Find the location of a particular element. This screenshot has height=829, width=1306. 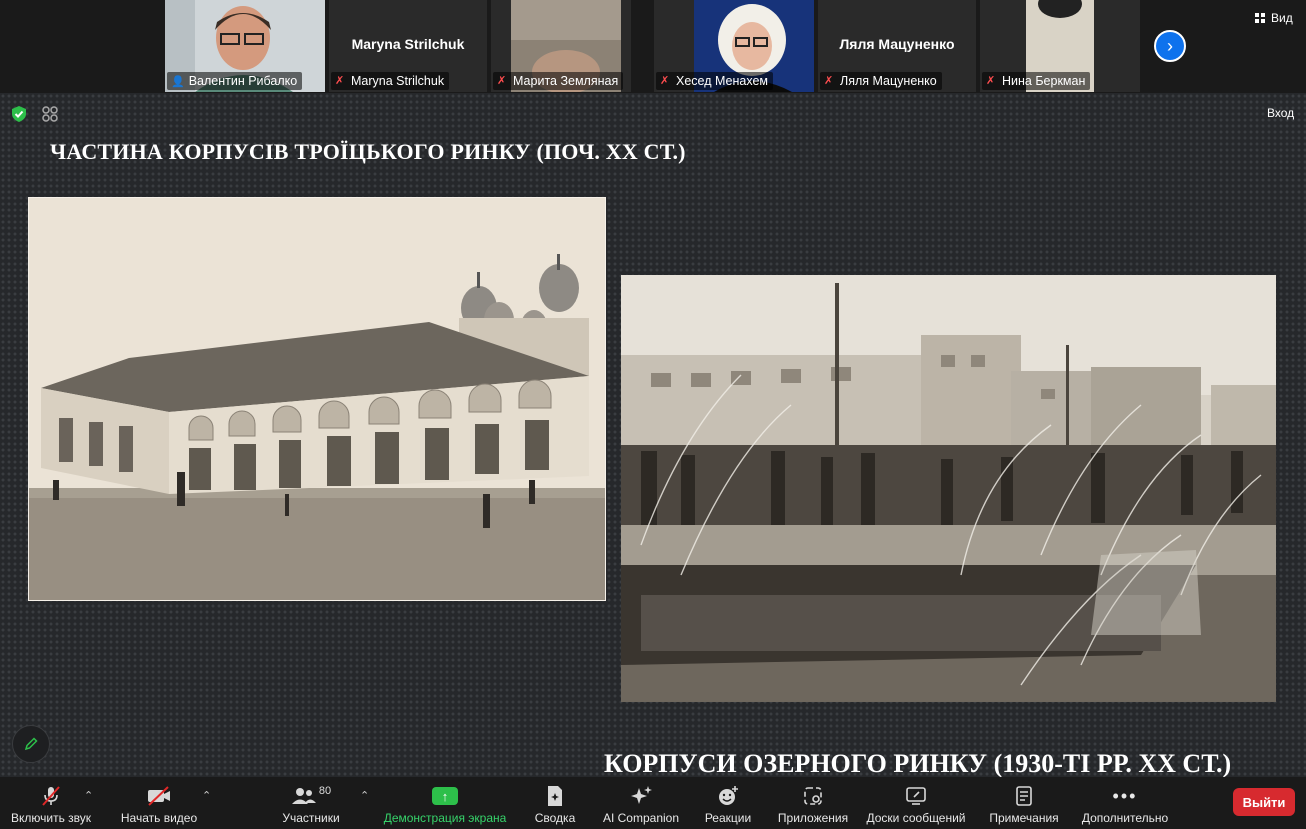

participant-tile: ✗ Марита Земляная is located at coordinates (561, 46).